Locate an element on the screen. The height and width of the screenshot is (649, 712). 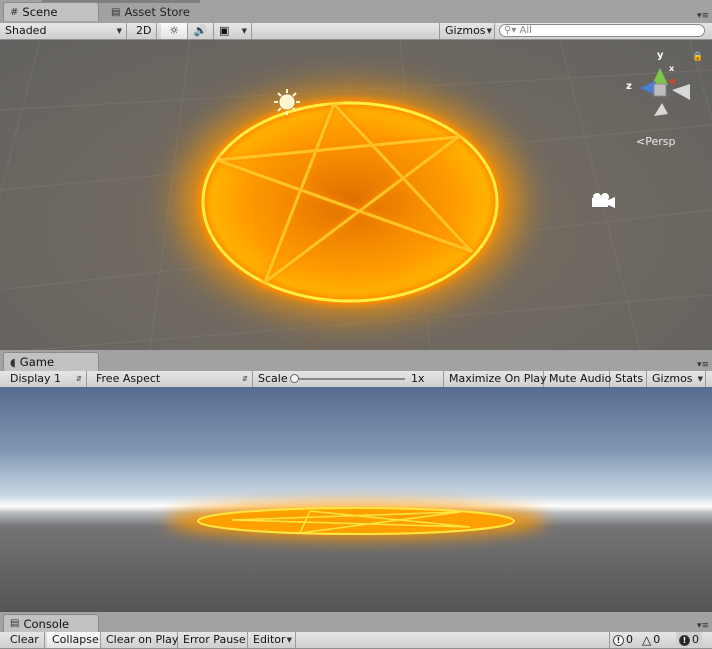
error-icon: ! is located at coordinates (684, 640).